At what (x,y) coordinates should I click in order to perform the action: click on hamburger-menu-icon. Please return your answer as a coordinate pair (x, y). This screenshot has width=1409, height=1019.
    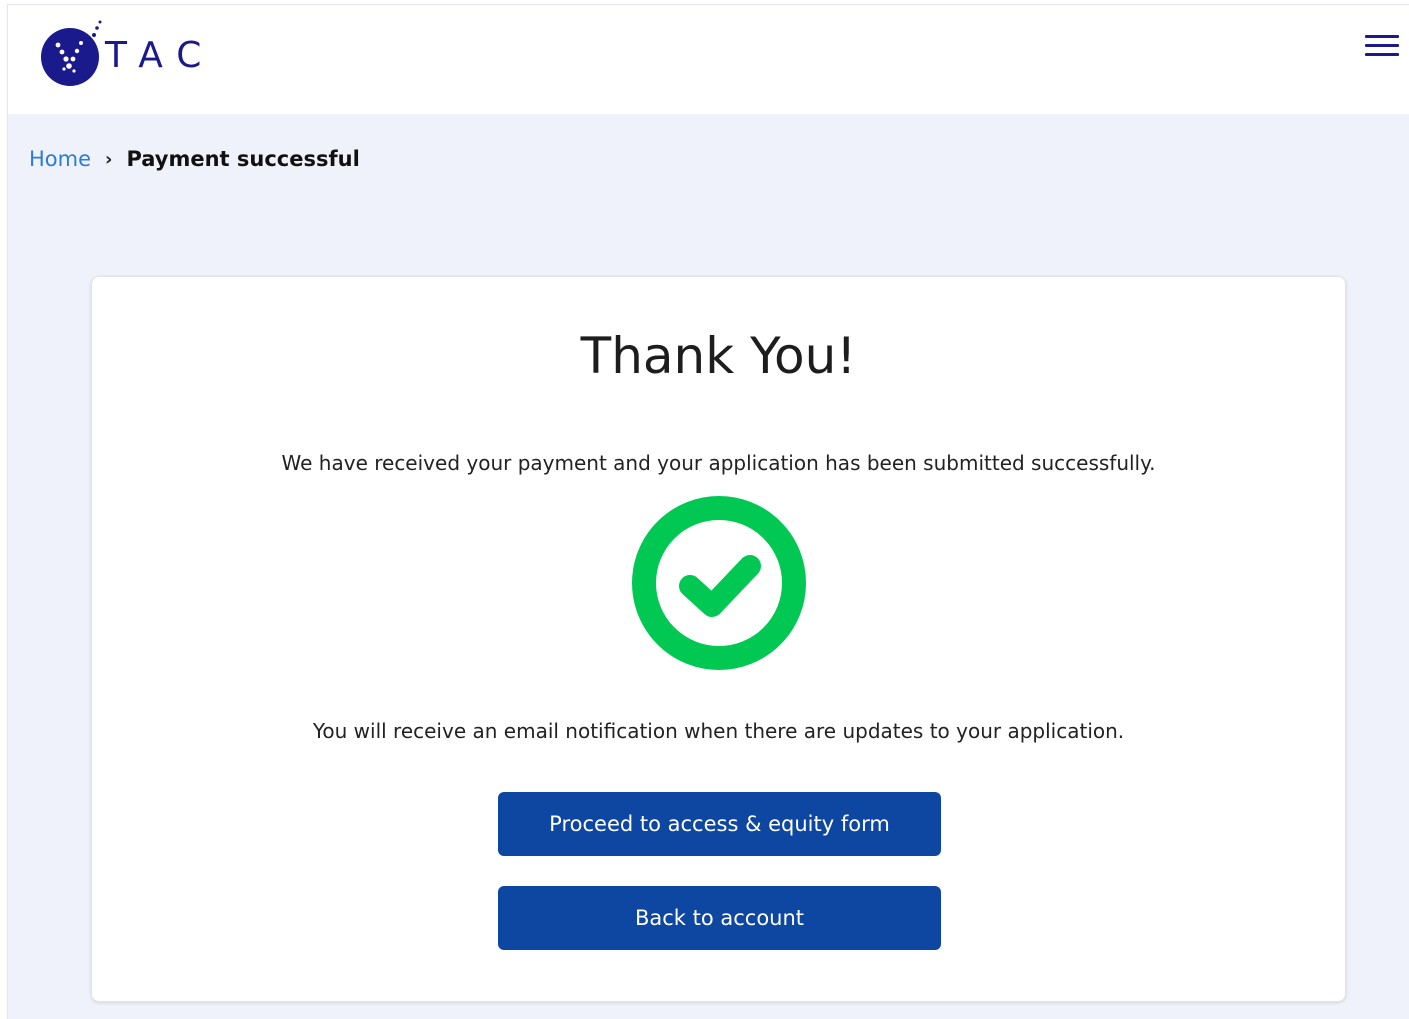
    Looking at the image, I should click on (1382, 46).